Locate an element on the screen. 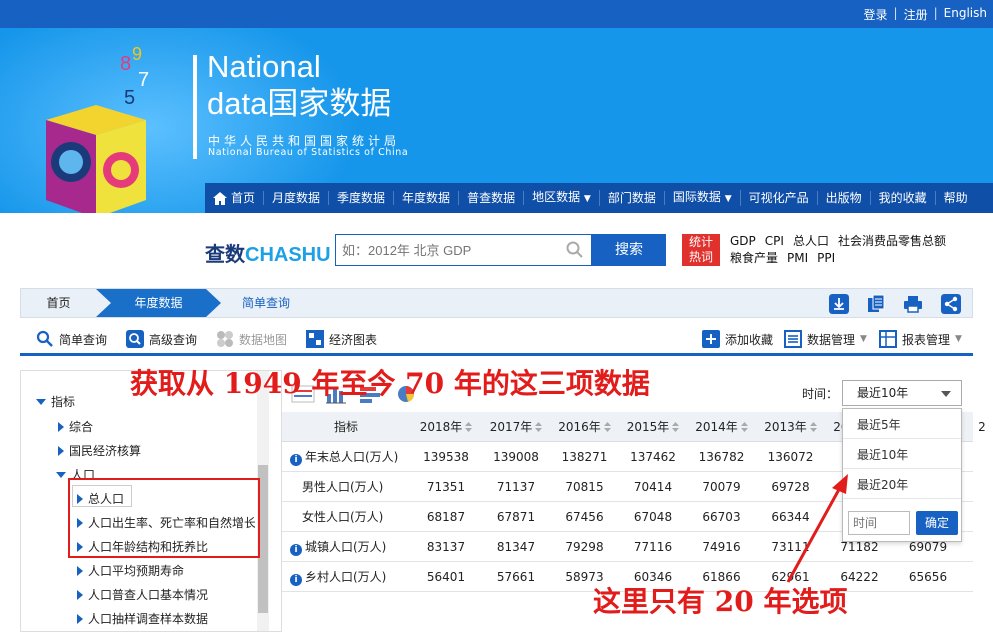 The image size is (993, 632). nav-item-annual: 年度数据 is located at coordinates (427, 198).